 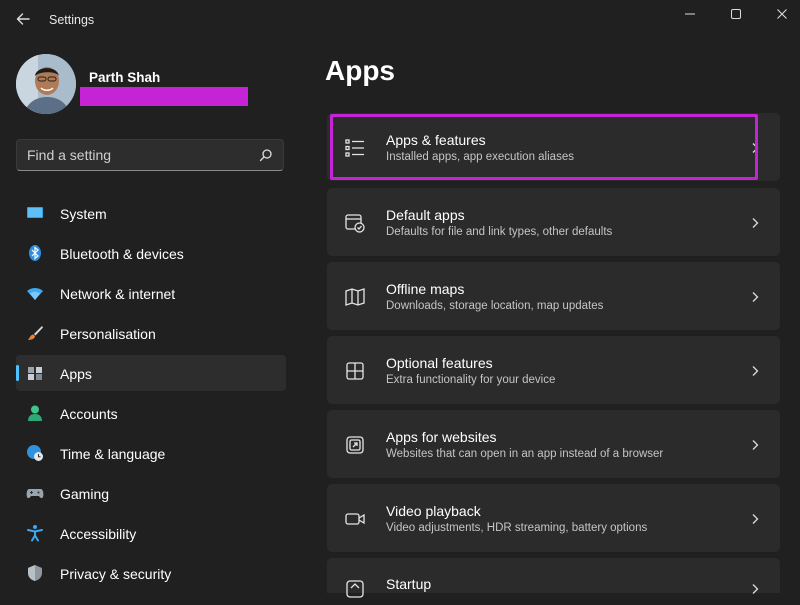 What do you see at coordinates (89, 414) in the screenshot?
I see `sidebar-item-label: Accounts` at bounding box center [89, 414].